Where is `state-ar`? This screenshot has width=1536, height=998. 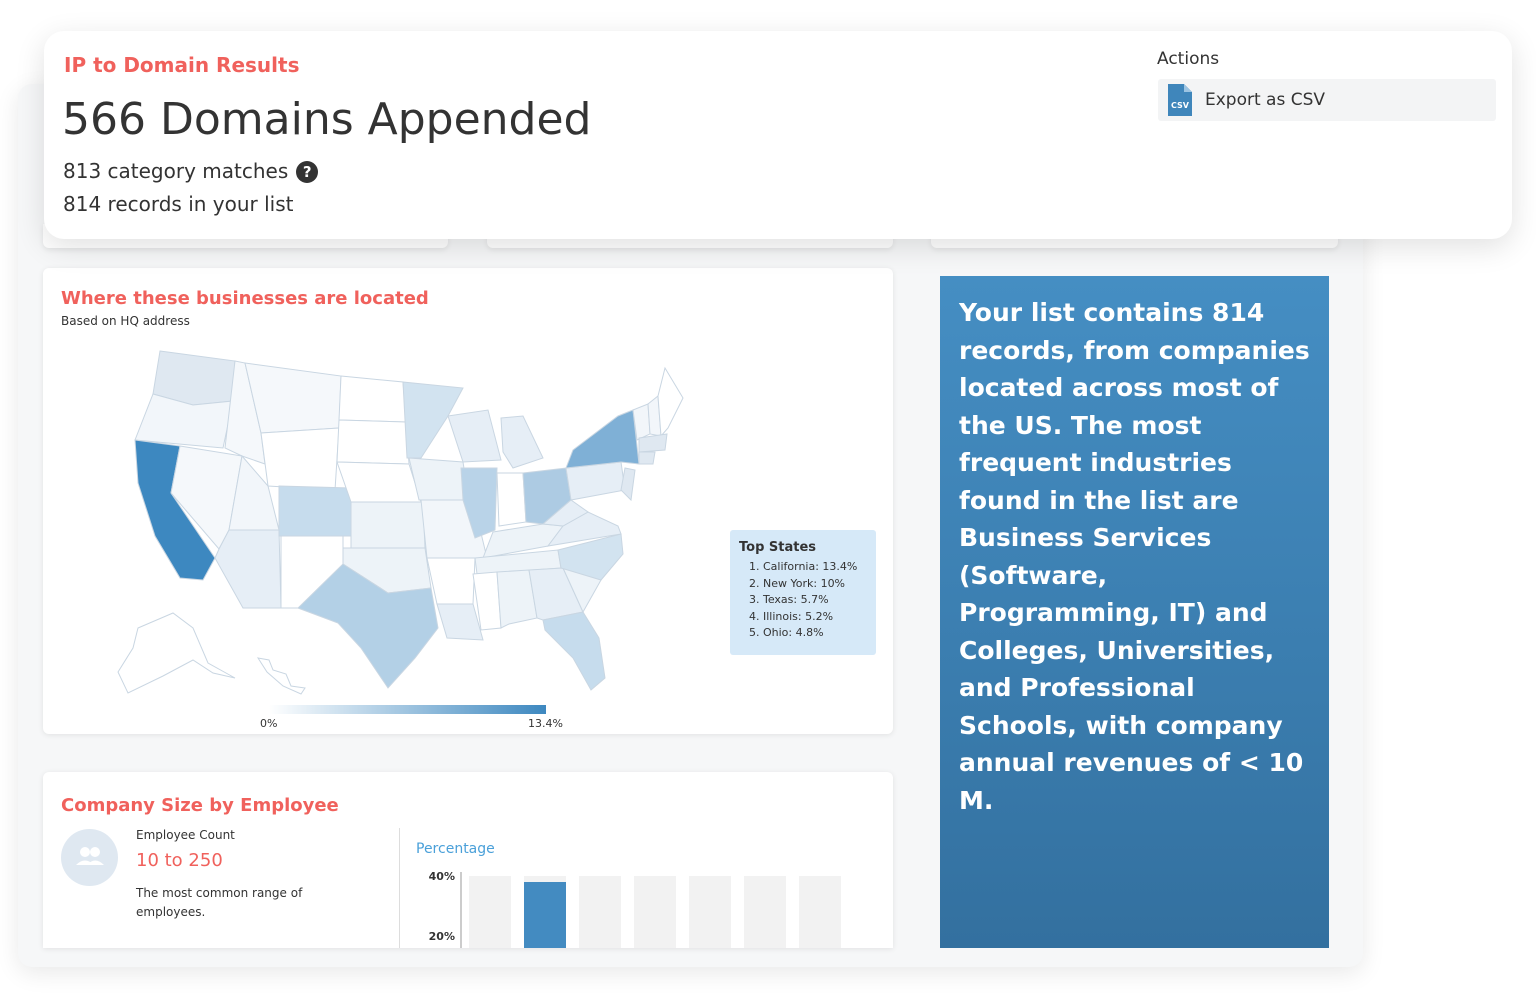 state-ar is located at coordinates (451, 581).